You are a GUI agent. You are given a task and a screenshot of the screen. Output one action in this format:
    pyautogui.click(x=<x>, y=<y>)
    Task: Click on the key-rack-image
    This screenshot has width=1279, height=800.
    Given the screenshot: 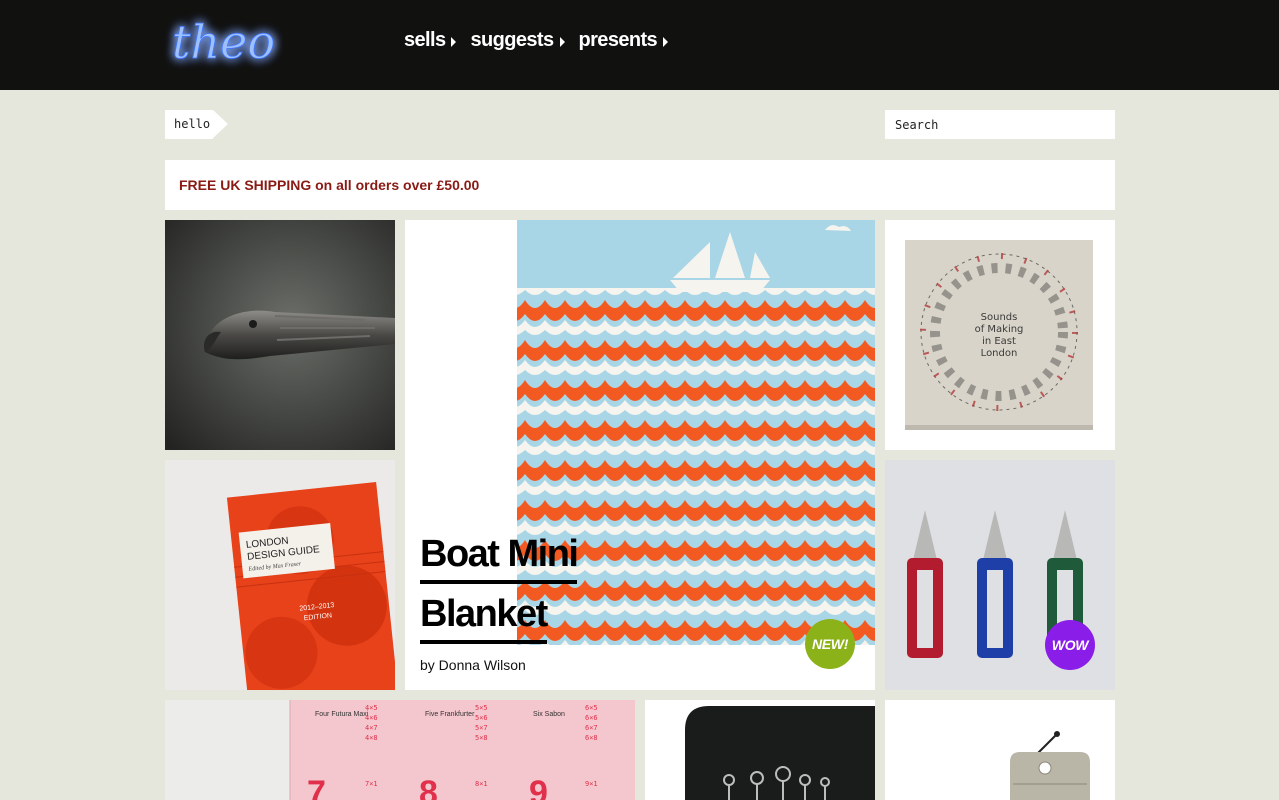 What is the action you would take?
    pyautogui.click(x=780, y=753)
    